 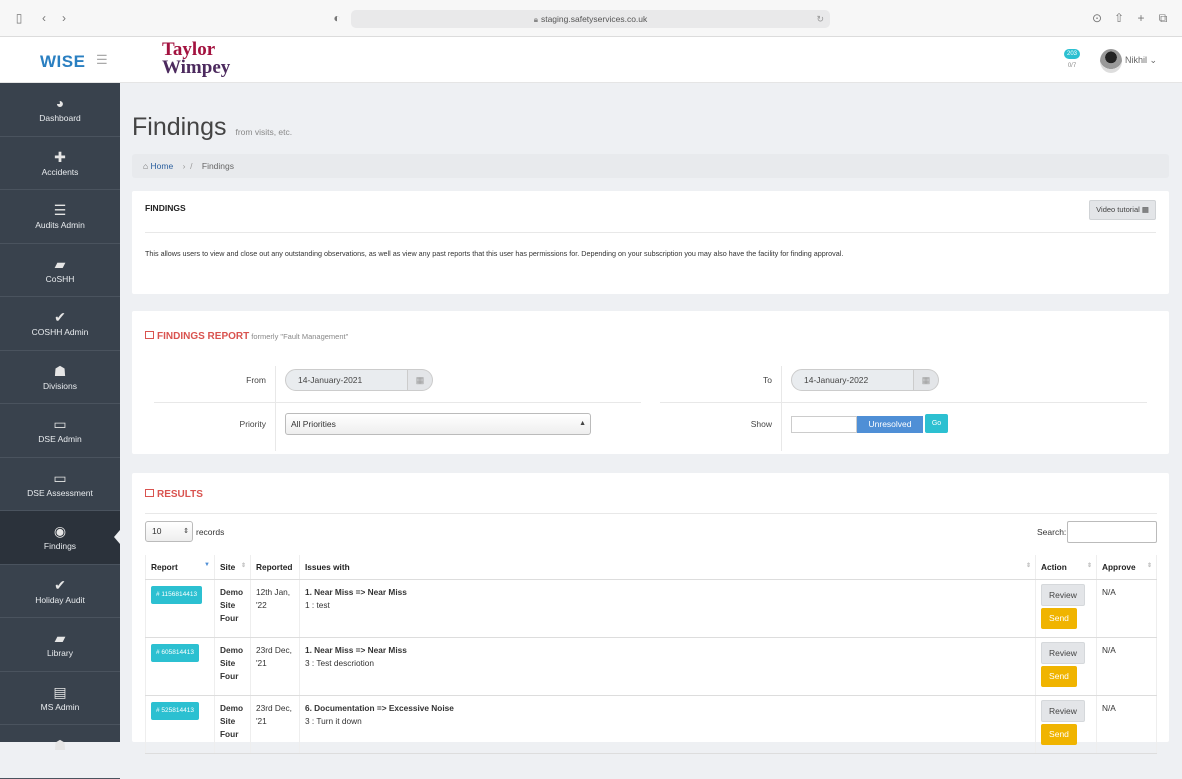 What do you see at coordinates (162, 166) in the screenshot?
I see `breadcrumb-home: Home` at bounding box center [162, 166].